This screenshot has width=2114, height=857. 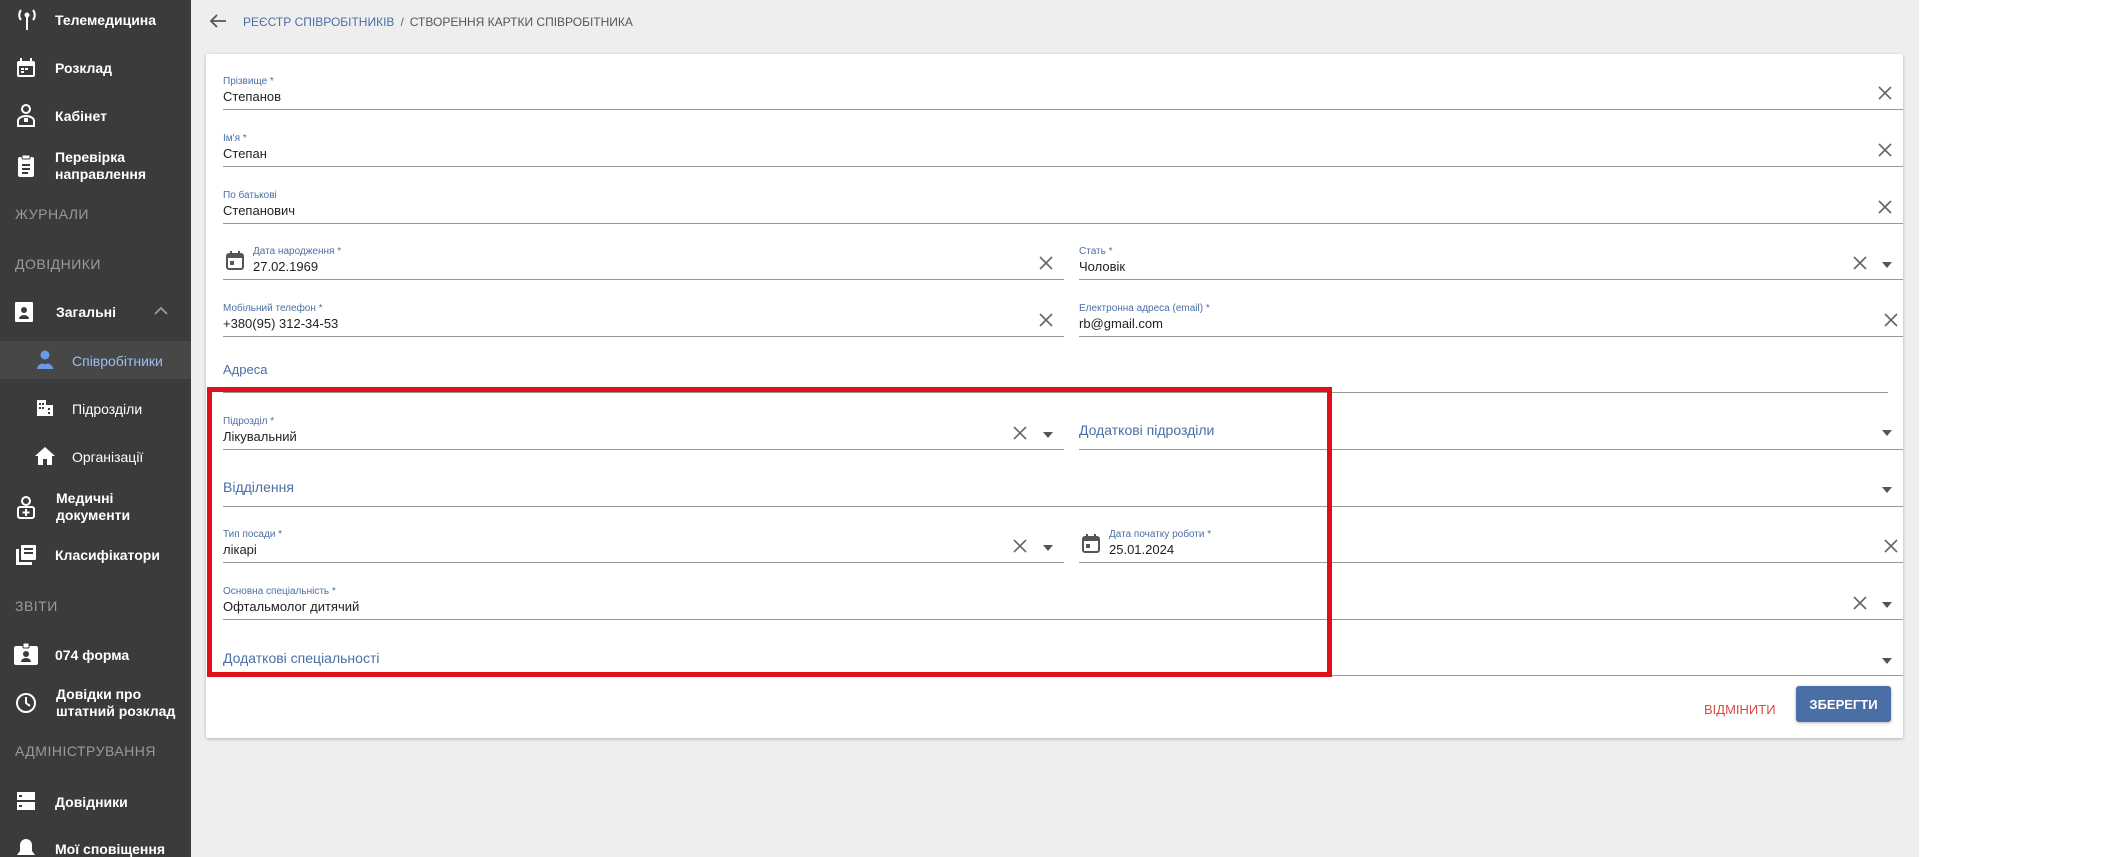 I want to click on sidebar-item-employees: Співробітники, so click(x=95, y=360).